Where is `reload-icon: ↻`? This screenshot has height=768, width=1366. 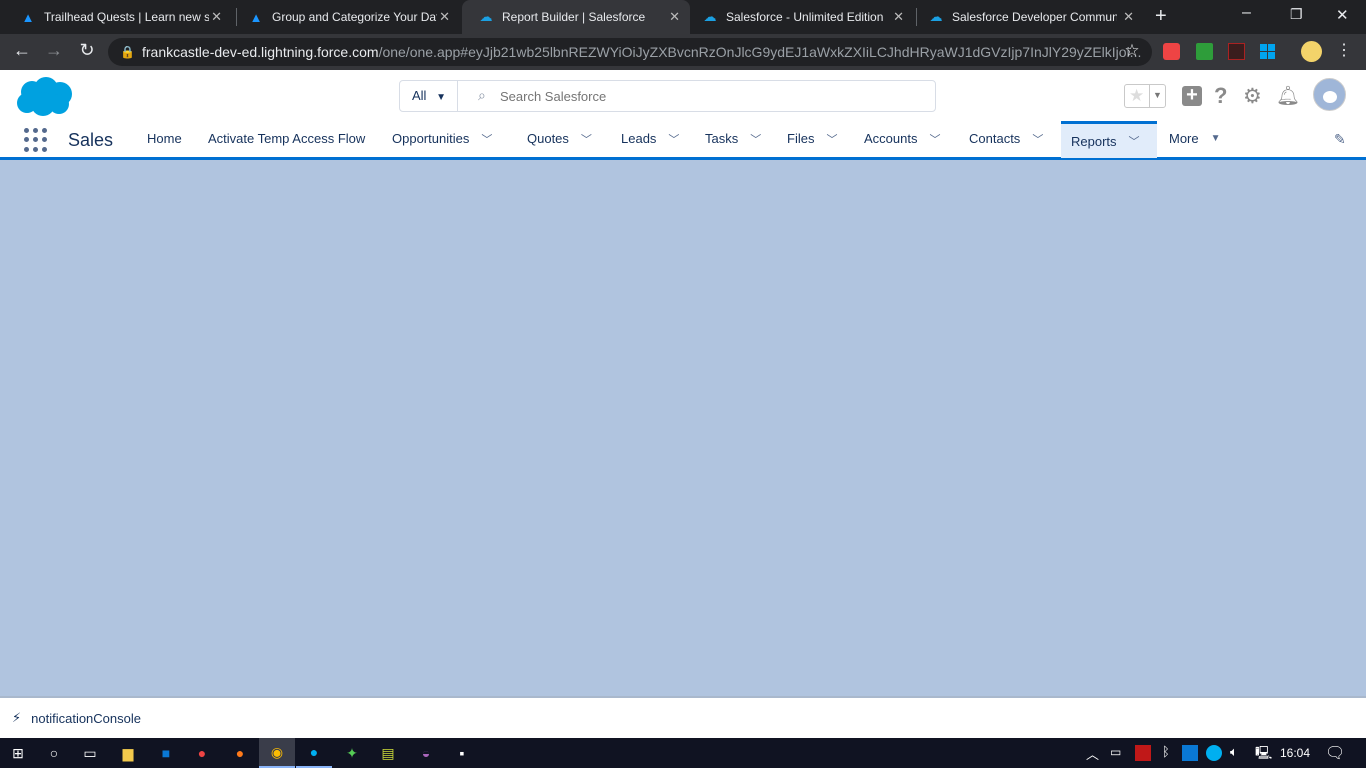
reload-icon: ↻ is located at coordinates (87, 50).